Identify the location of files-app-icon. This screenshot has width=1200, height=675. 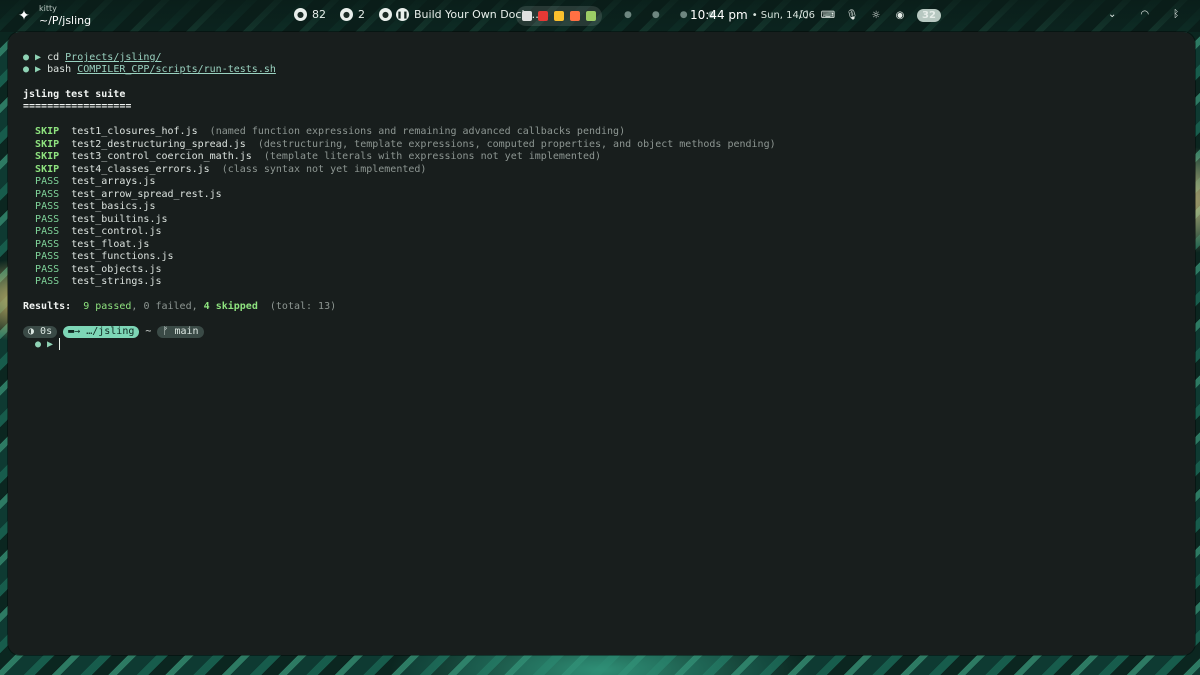
(559, 16).